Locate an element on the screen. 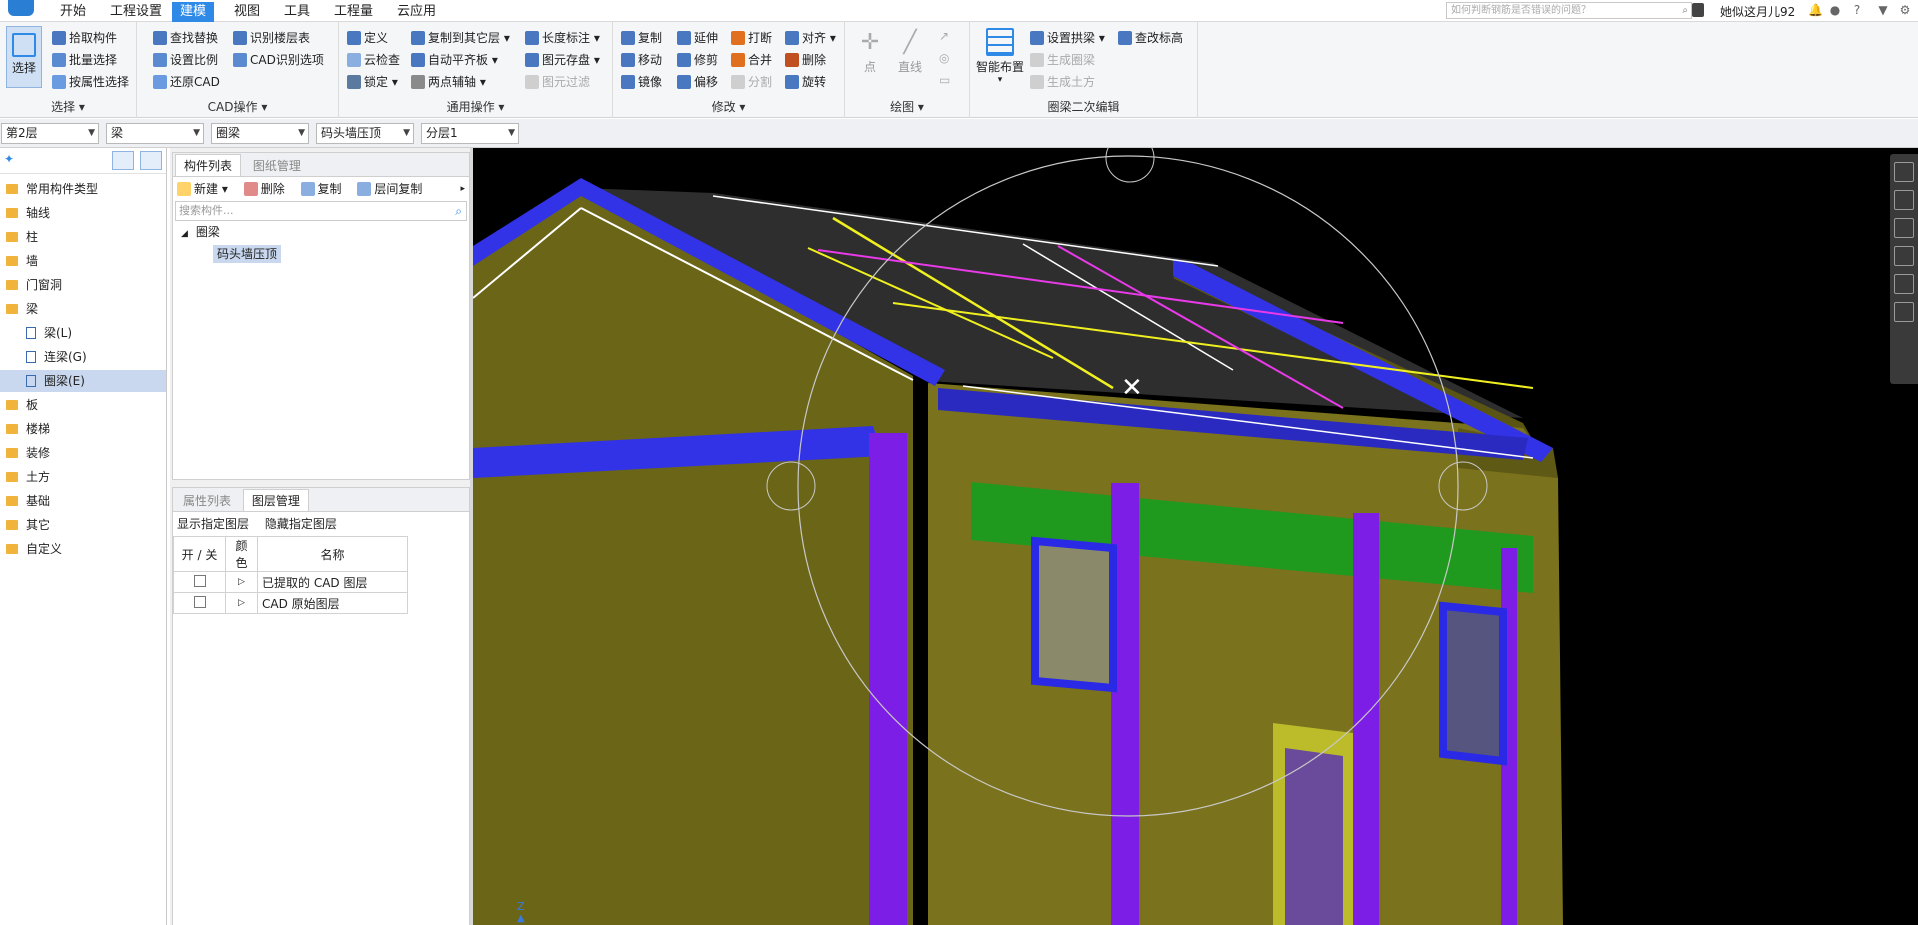  line-button: ╱ 直线 is located at coordinates (910, 51).